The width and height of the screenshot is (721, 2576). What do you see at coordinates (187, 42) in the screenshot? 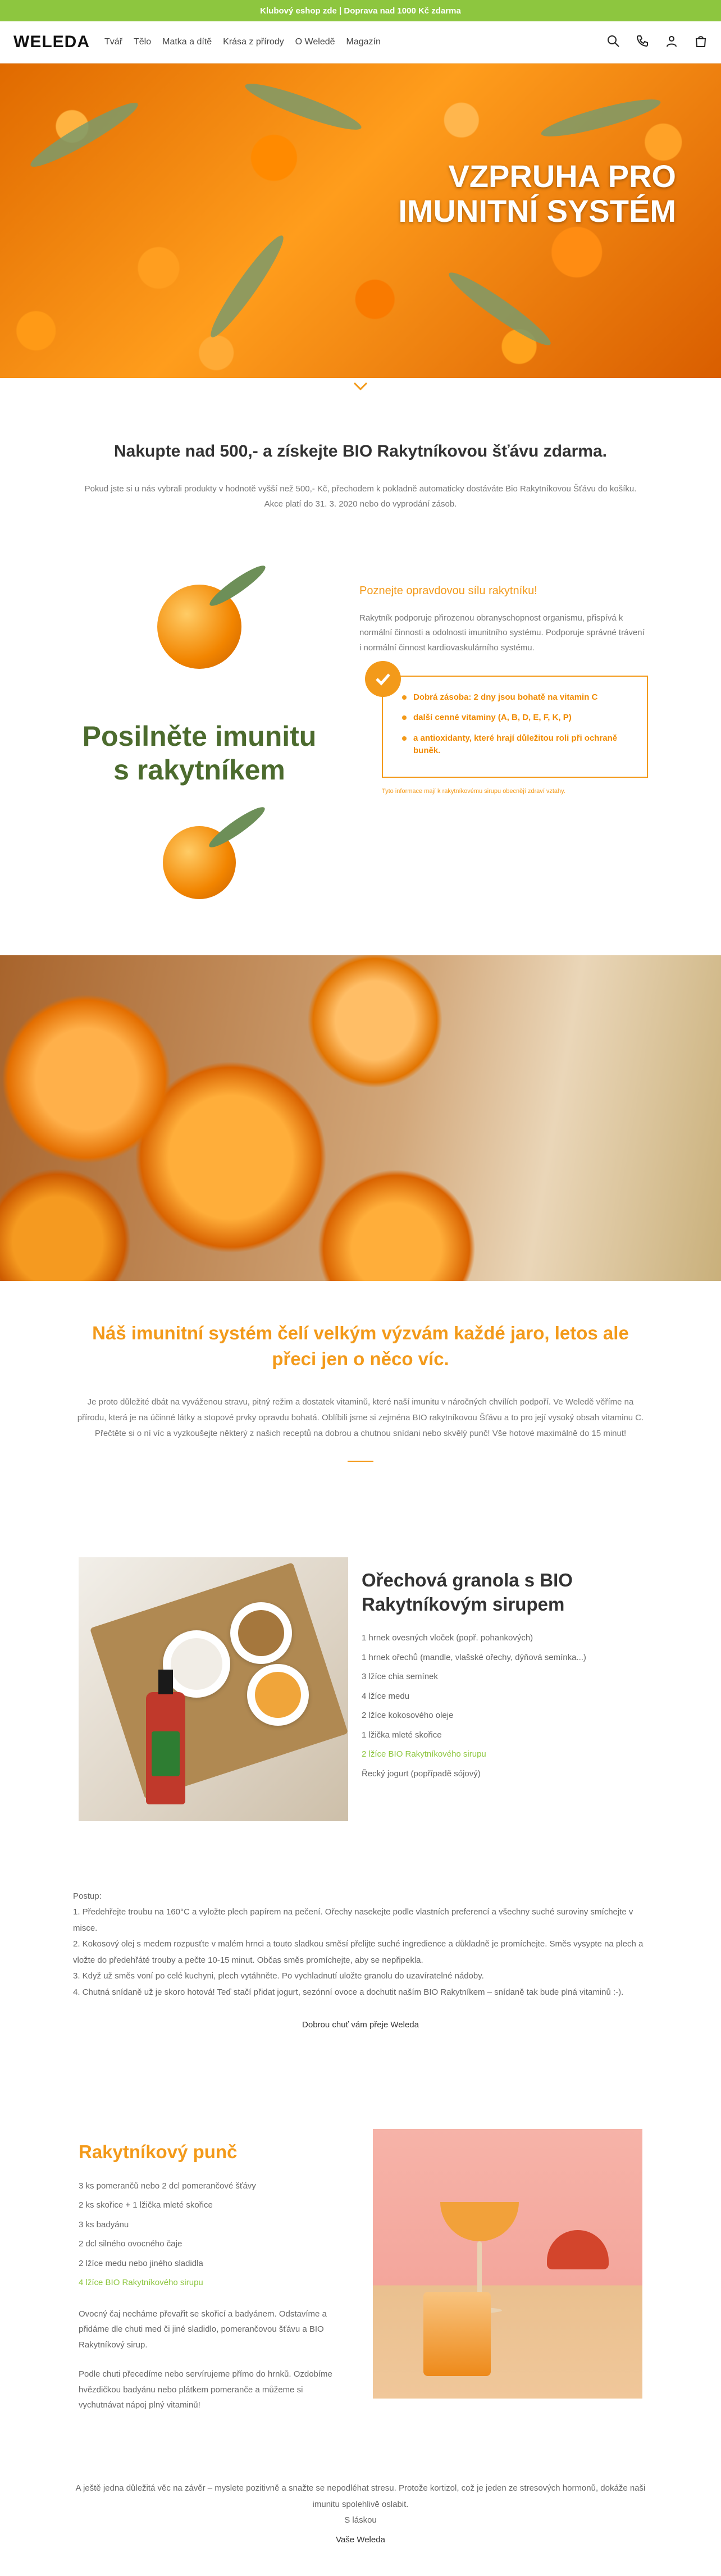
I see `nav-item-matka-a-dite: Matka a dítě` at bounding box center [187, 42].